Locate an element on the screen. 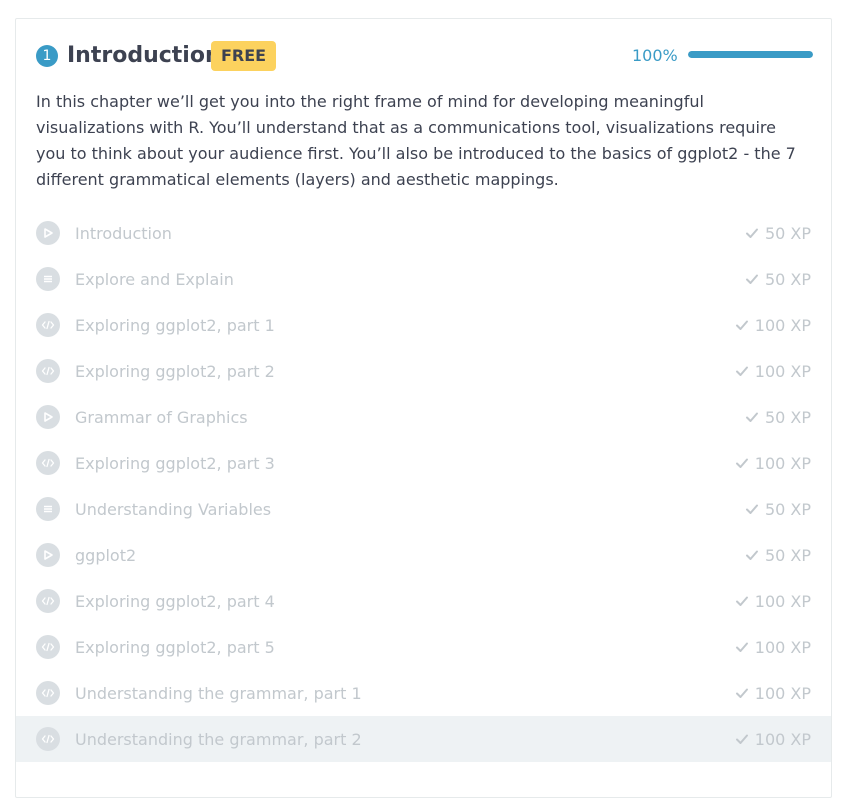 This screenshot has width=850, height=798. exercise-row: Explore and Explain 50 XP is located at coordinates (423, 279).